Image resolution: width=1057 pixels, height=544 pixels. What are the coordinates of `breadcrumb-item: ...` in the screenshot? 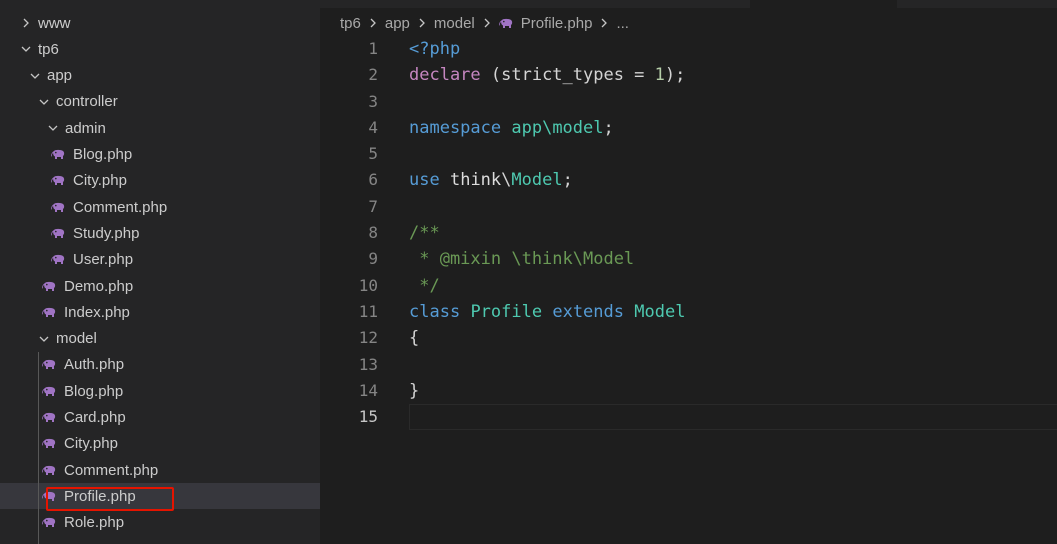 It's located at (622, 23).